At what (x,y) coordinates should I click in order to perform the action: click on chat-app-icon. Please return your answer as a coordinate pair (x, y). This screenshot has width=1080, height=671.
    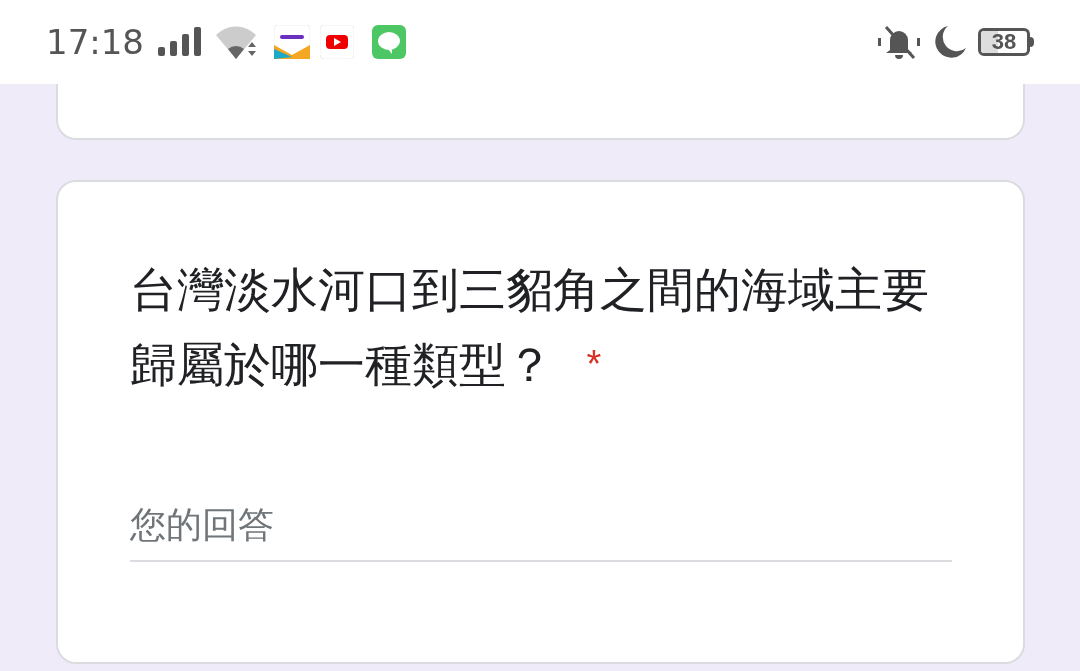
    Looking at the image, I should click on (389, 42).